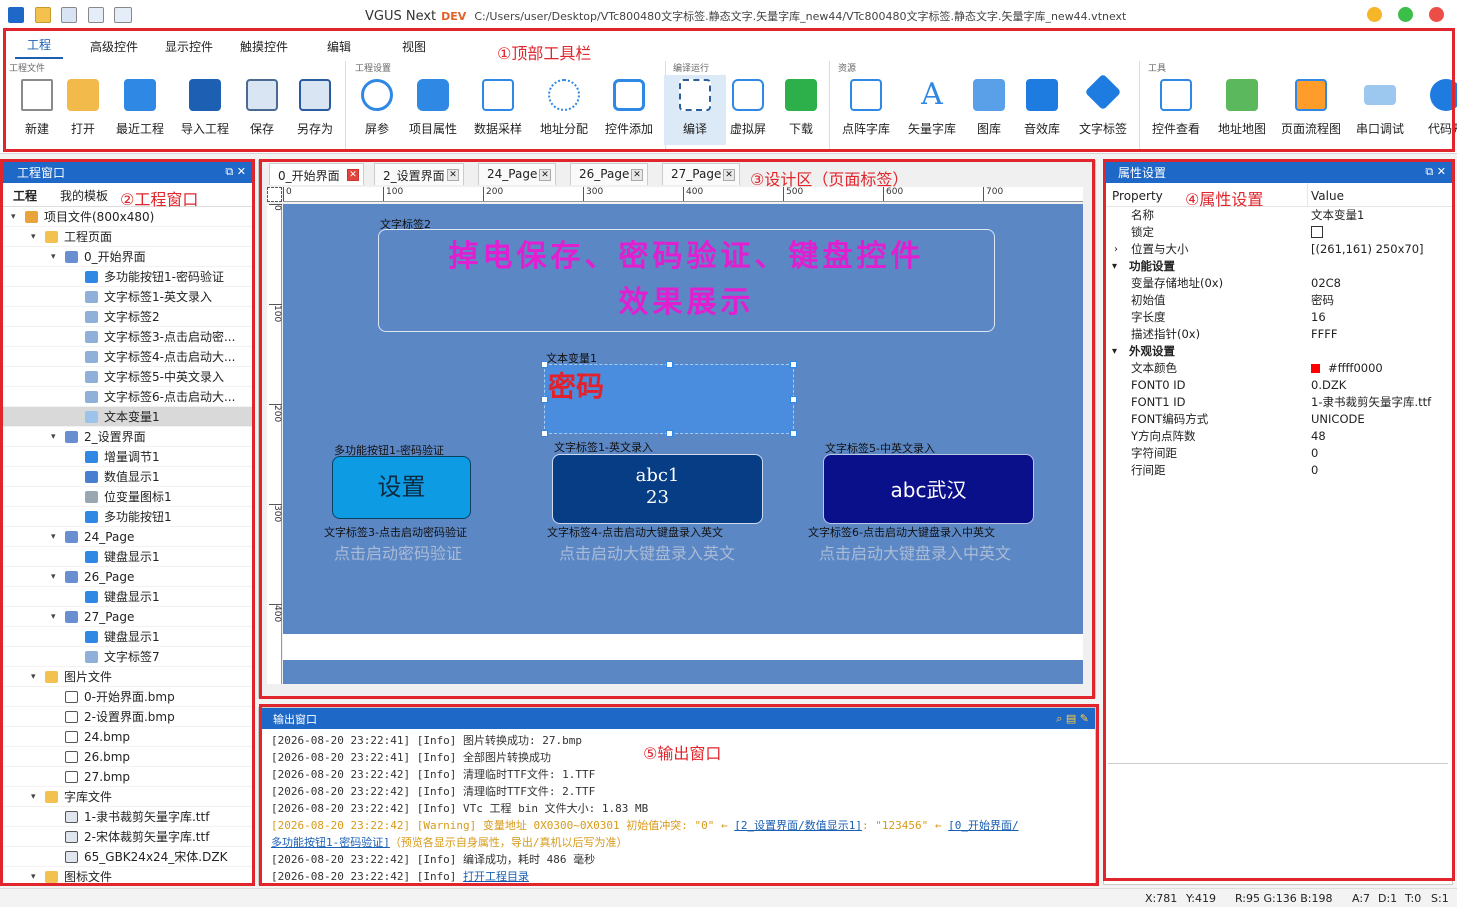 This screenshot has width=1457, height=907. I want to click on sound-lib-button: 音效库, so click(1042, 110).